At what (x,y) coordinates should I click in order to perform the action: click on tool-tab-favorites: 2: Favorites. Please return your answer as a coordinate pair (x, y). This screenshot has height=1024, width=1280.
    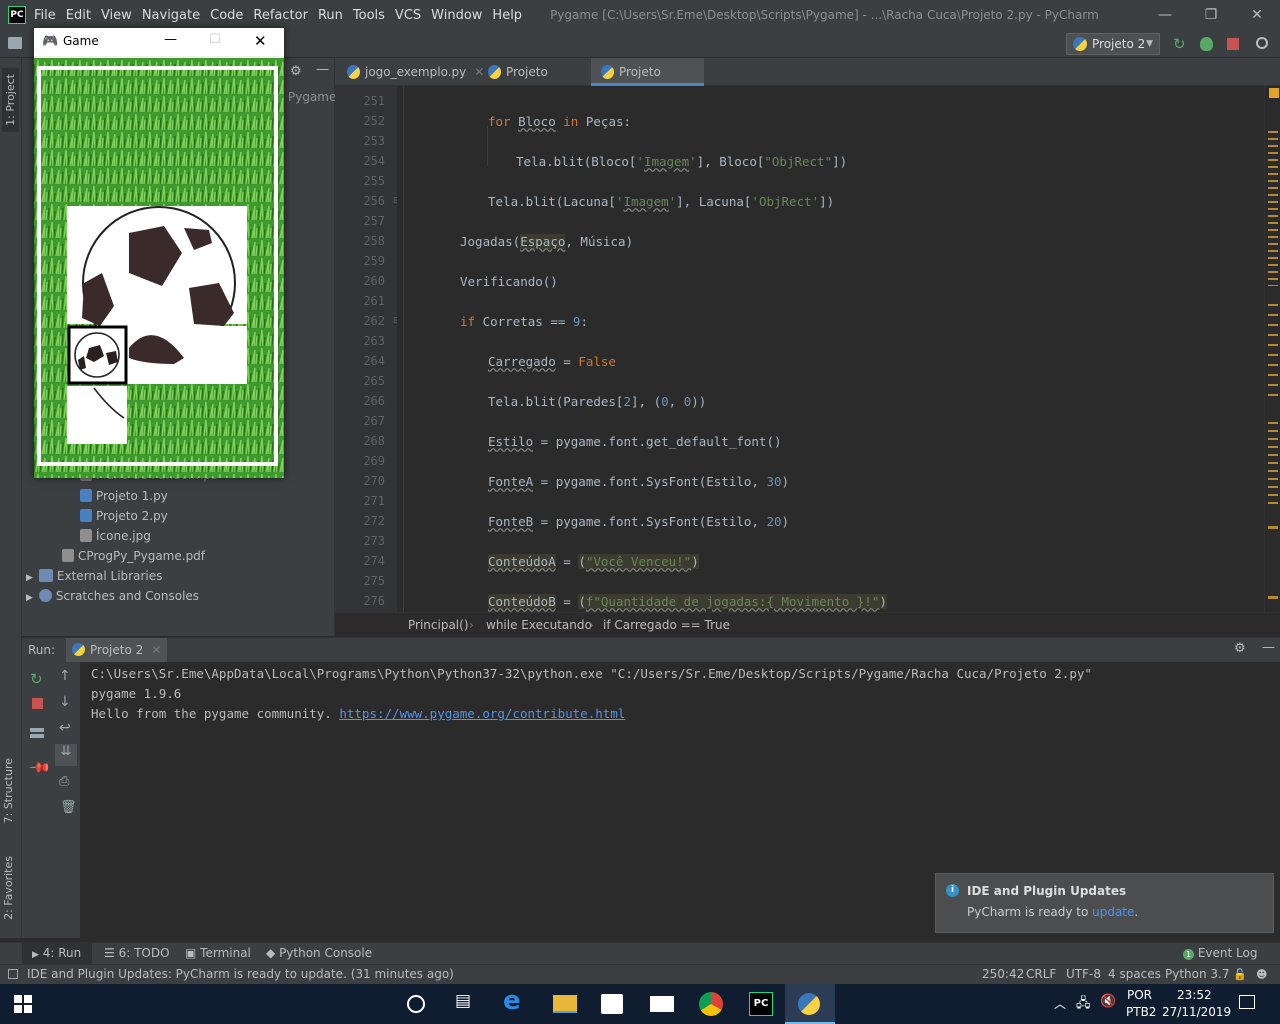
    Looking at the image, I should click on (8, 888).